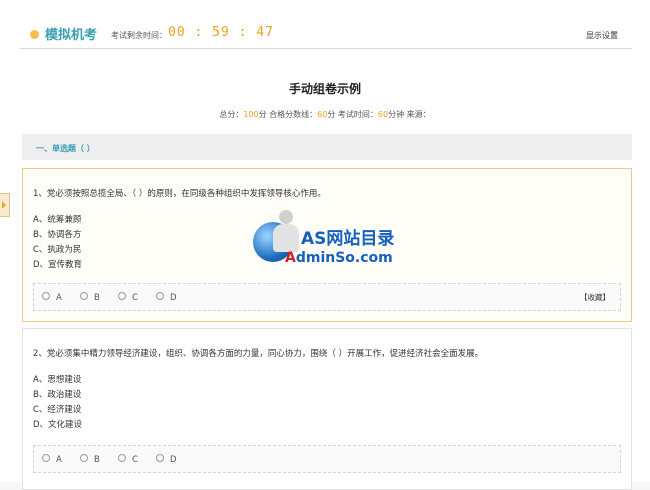  What do you see at coordinates (383, 114) in the screenshot?
I see `meta-time-value: 60` at bounding box center [383, 114].